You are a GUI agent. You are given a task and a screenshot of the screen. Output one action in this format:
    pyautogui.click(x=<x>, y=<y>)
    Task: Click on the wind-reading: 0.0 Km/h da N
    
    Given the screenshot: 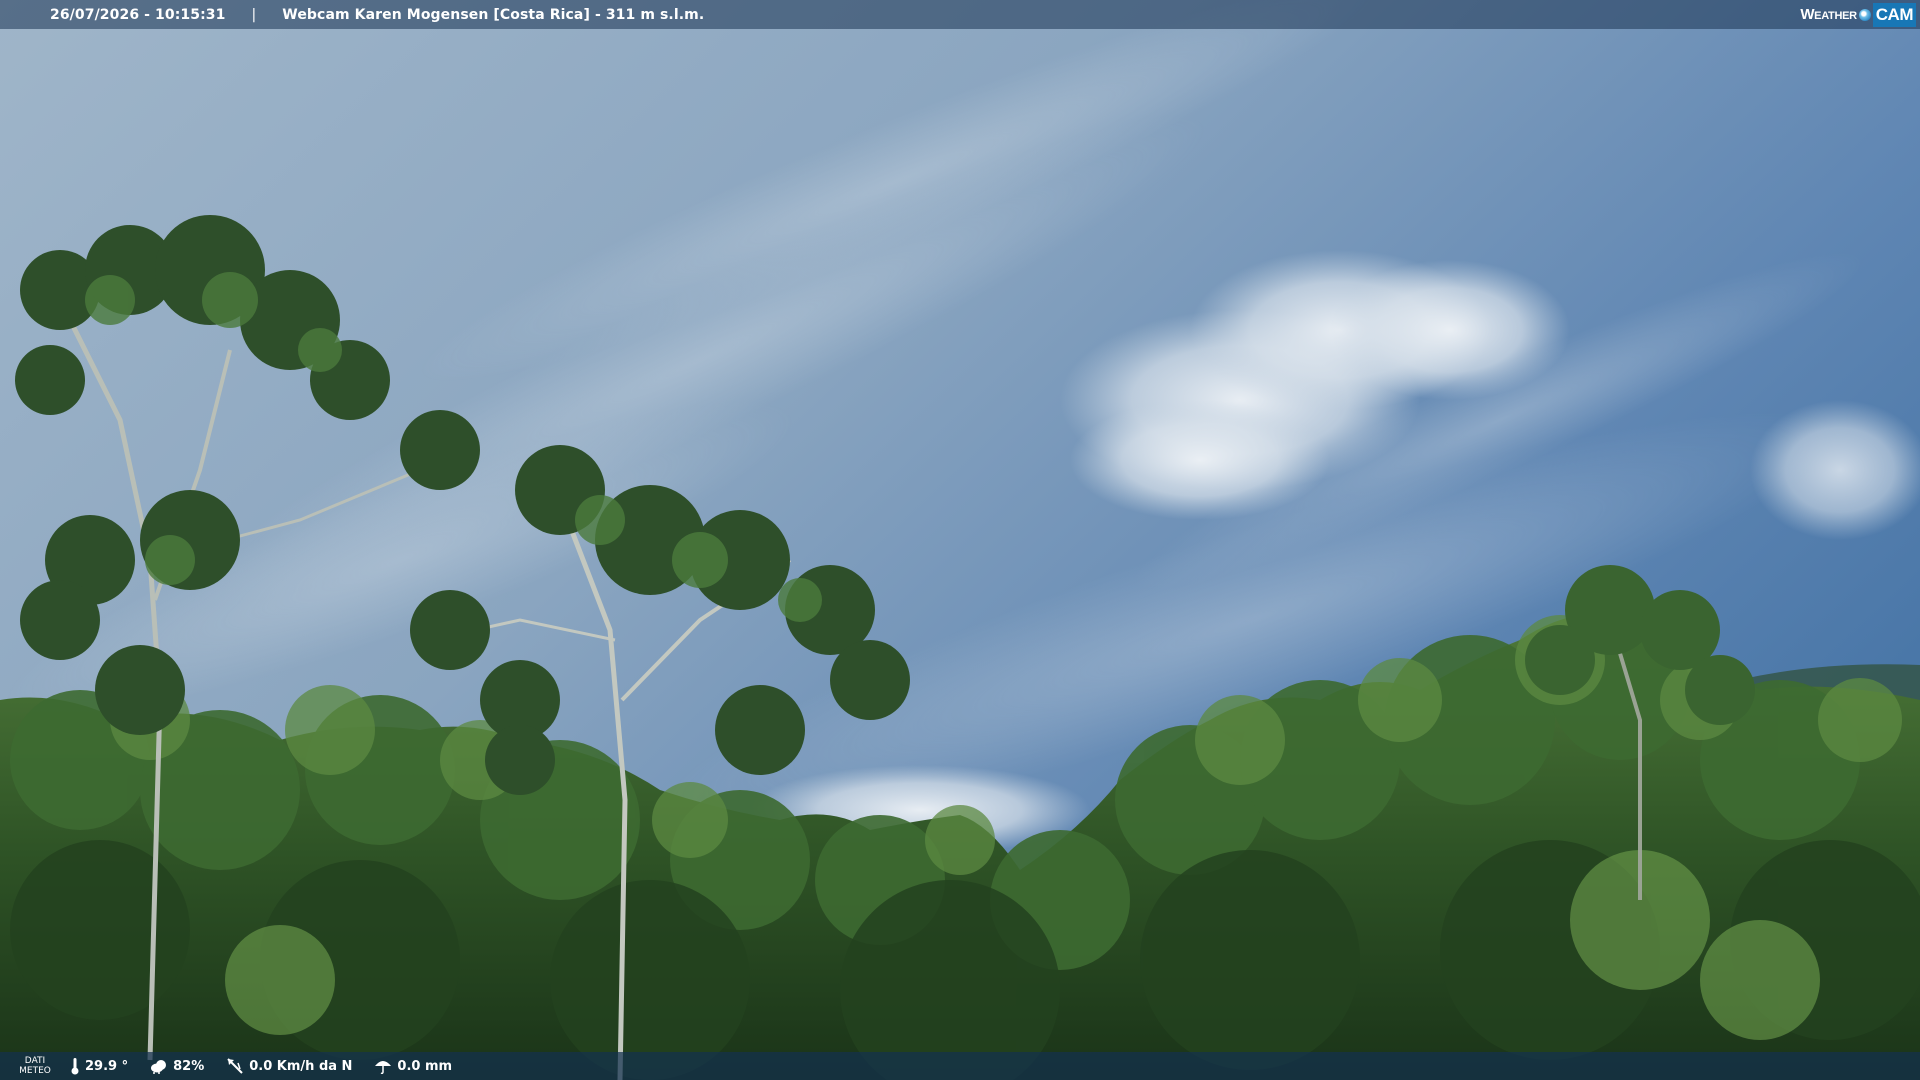 What is the action you would take?
    pyautogui.click(x=289, y=1066)
    